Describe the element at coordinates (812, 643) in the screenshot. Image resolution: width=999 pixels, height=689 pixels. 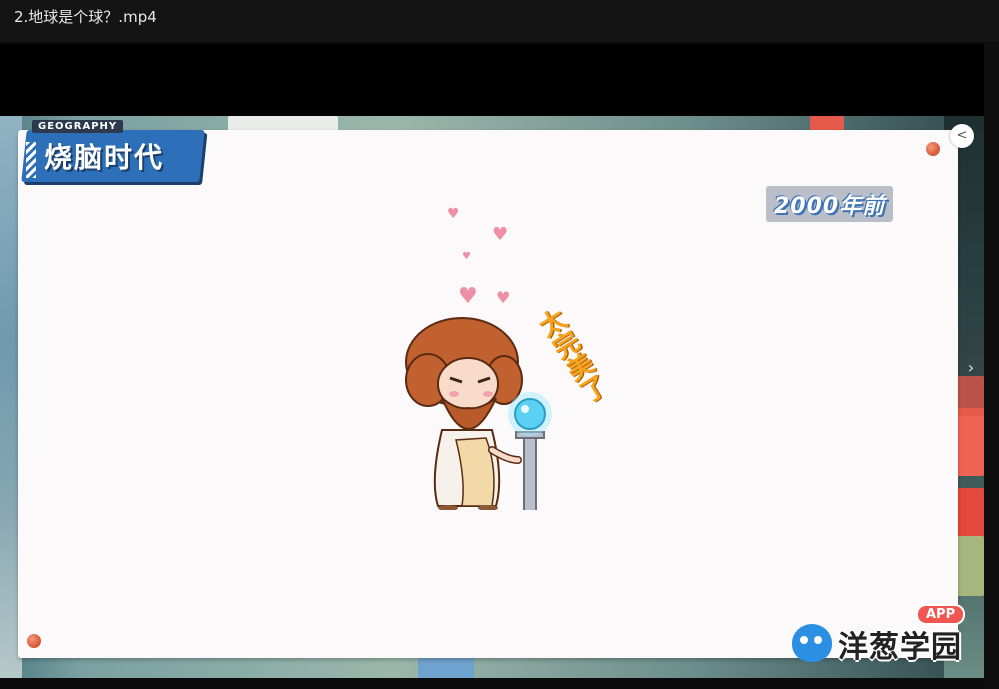
I see `brand-mascot-icon` at that location.